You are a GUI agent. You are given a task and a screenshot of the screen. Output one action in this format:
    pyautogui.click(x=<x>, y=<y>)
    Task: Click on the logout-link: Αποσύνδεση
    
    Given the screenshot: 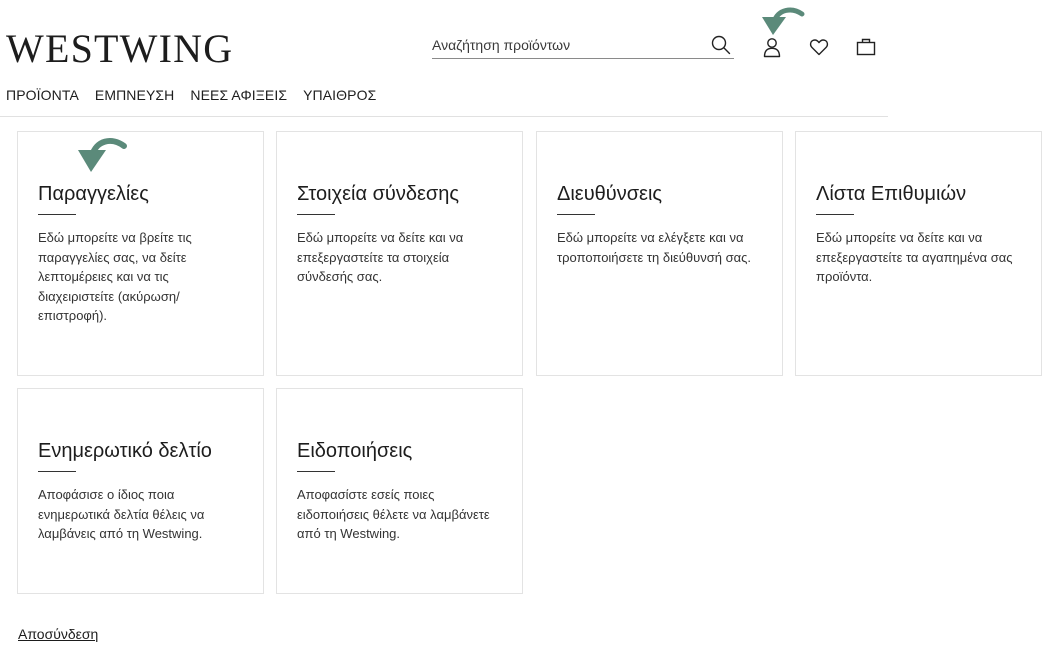 What is the action you would take?
    pyautogui.click(x=58, y=634)
    